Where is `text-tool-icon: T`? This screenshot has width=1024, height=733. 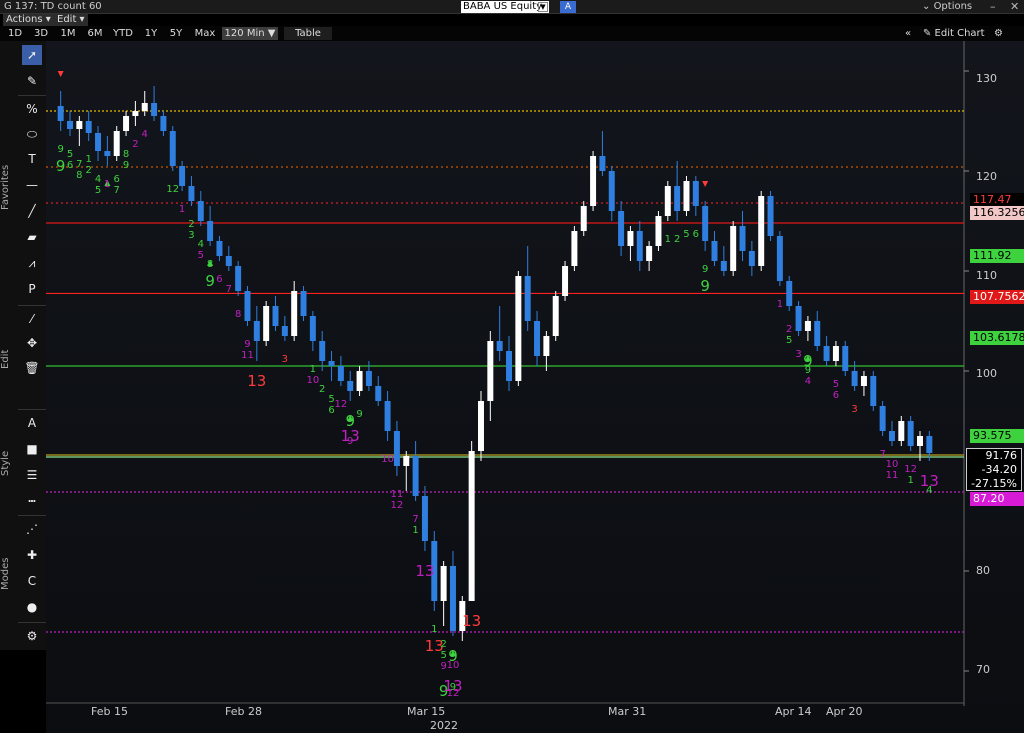 text-tool-icon: T is located at coordinates (32, 159).